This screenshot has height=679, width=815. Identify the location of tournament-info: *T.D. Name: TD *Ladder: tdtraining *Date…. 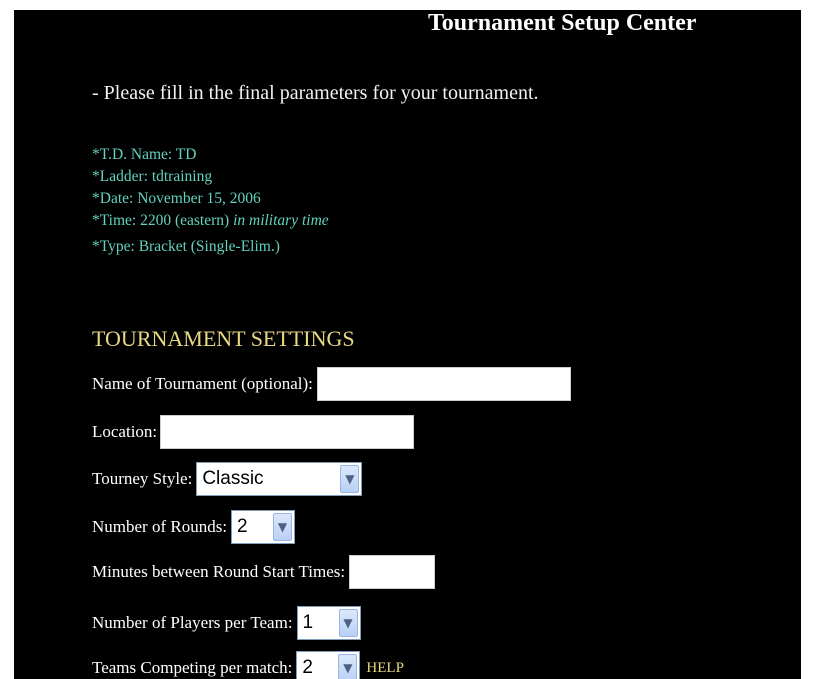
(210, 201).